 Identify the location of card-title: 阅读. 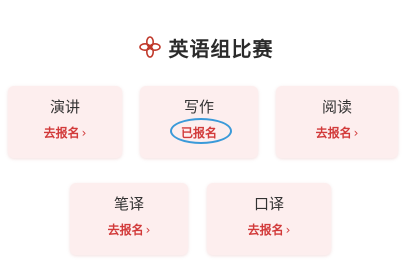
(336, 107).